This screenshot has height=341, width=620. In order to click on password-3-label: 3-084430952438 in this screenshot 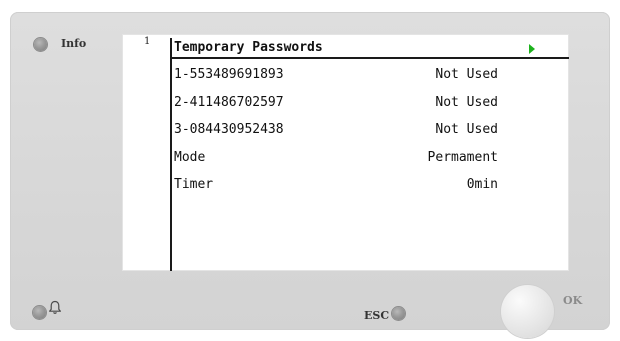, I will do `click(229, 129)`.